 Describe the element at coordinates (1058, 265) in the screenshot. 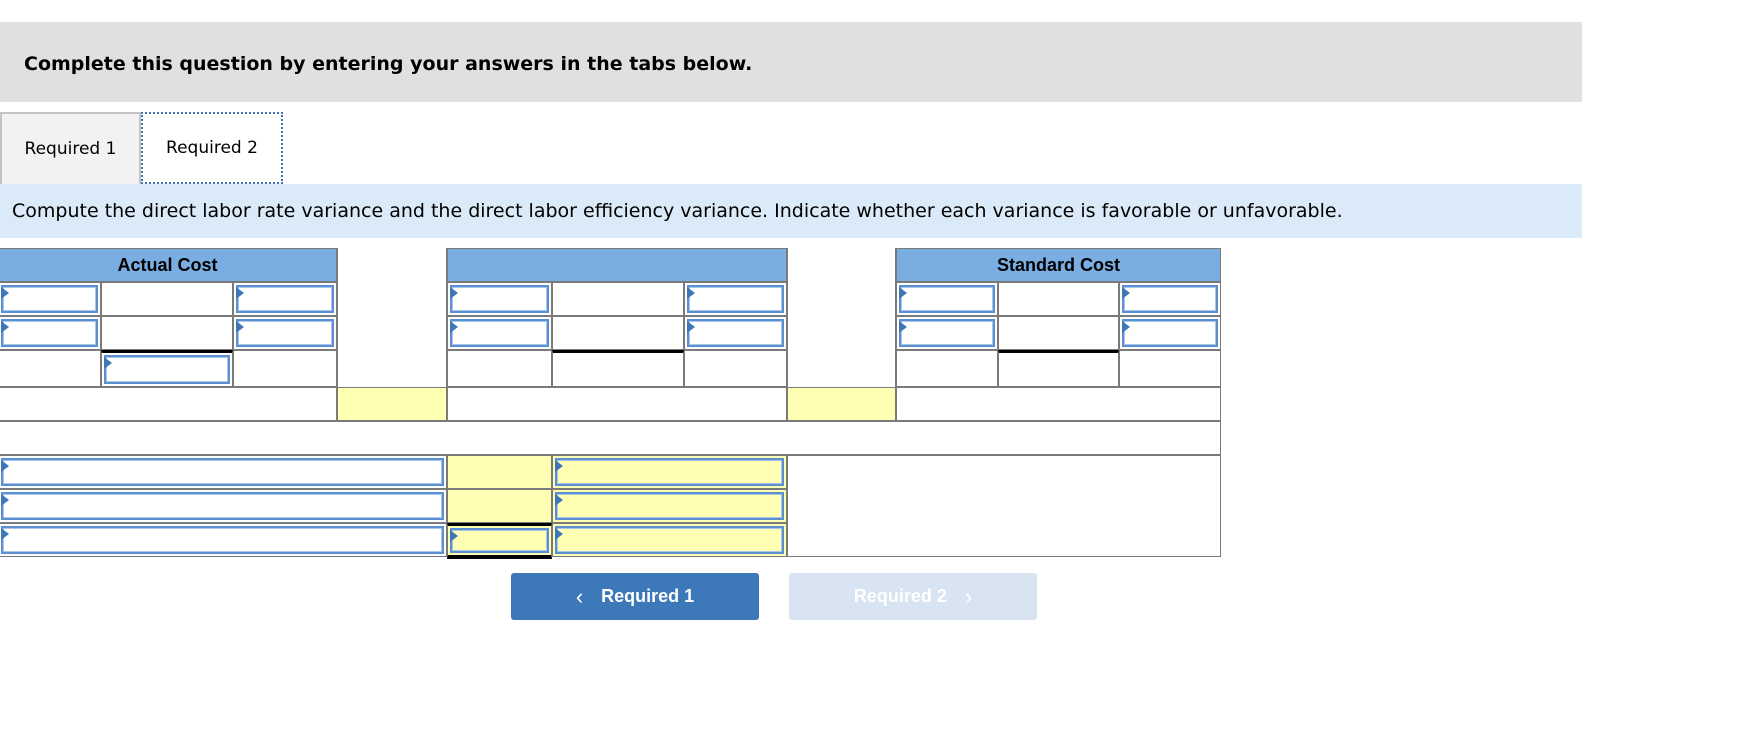

I see `header-standard-cost: Standard Cost` at that location.